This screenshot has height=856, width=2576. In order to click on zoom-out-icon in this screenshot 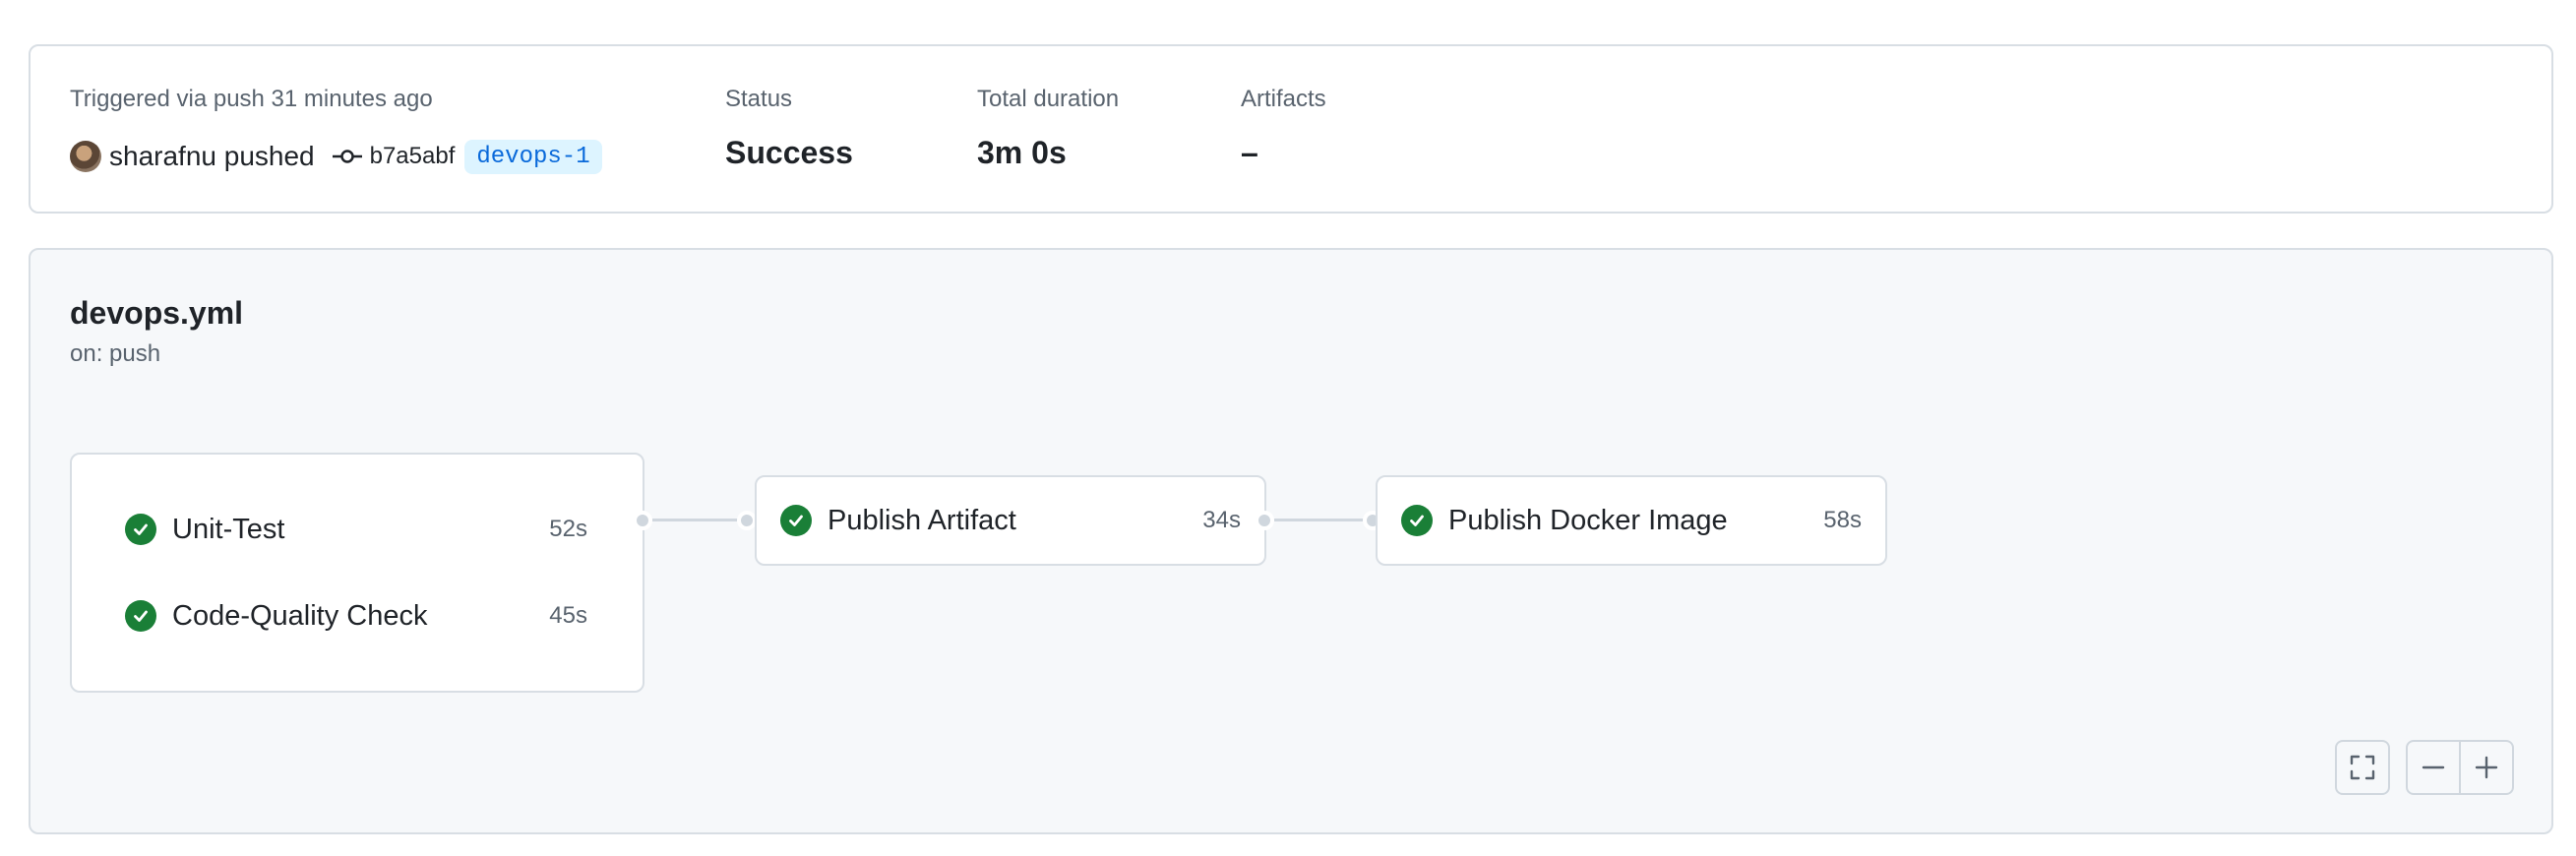, I will do `click(2433, 767)`.